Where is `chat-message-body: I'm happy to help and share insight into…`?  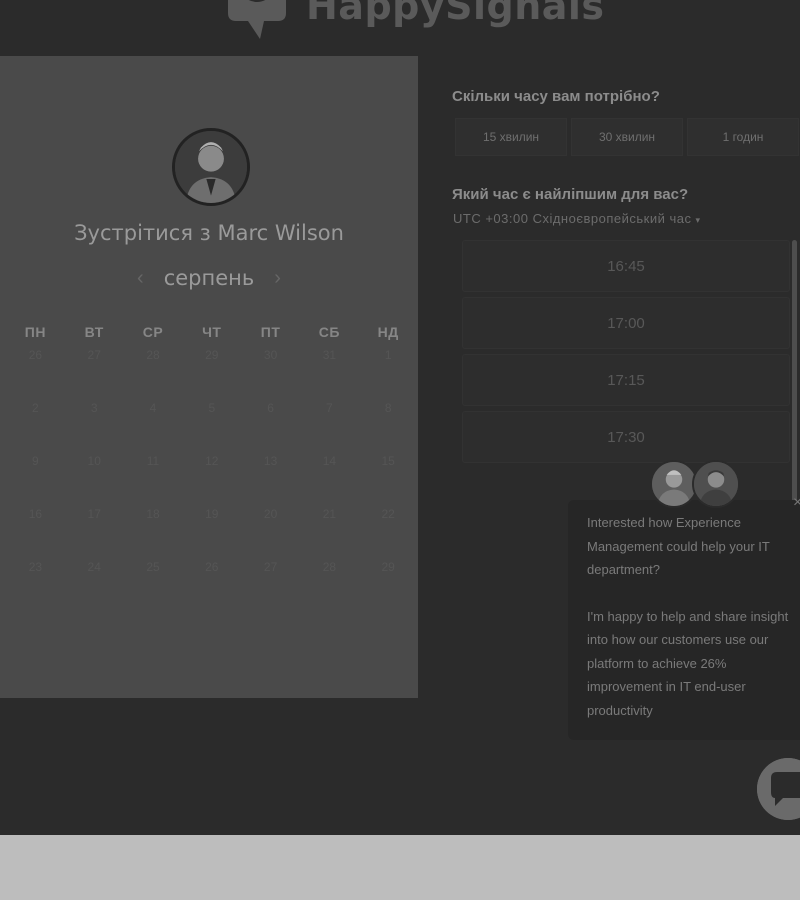 chat-message-body: I'm happy to help and share insight into… is located at coordinates (688, 663).